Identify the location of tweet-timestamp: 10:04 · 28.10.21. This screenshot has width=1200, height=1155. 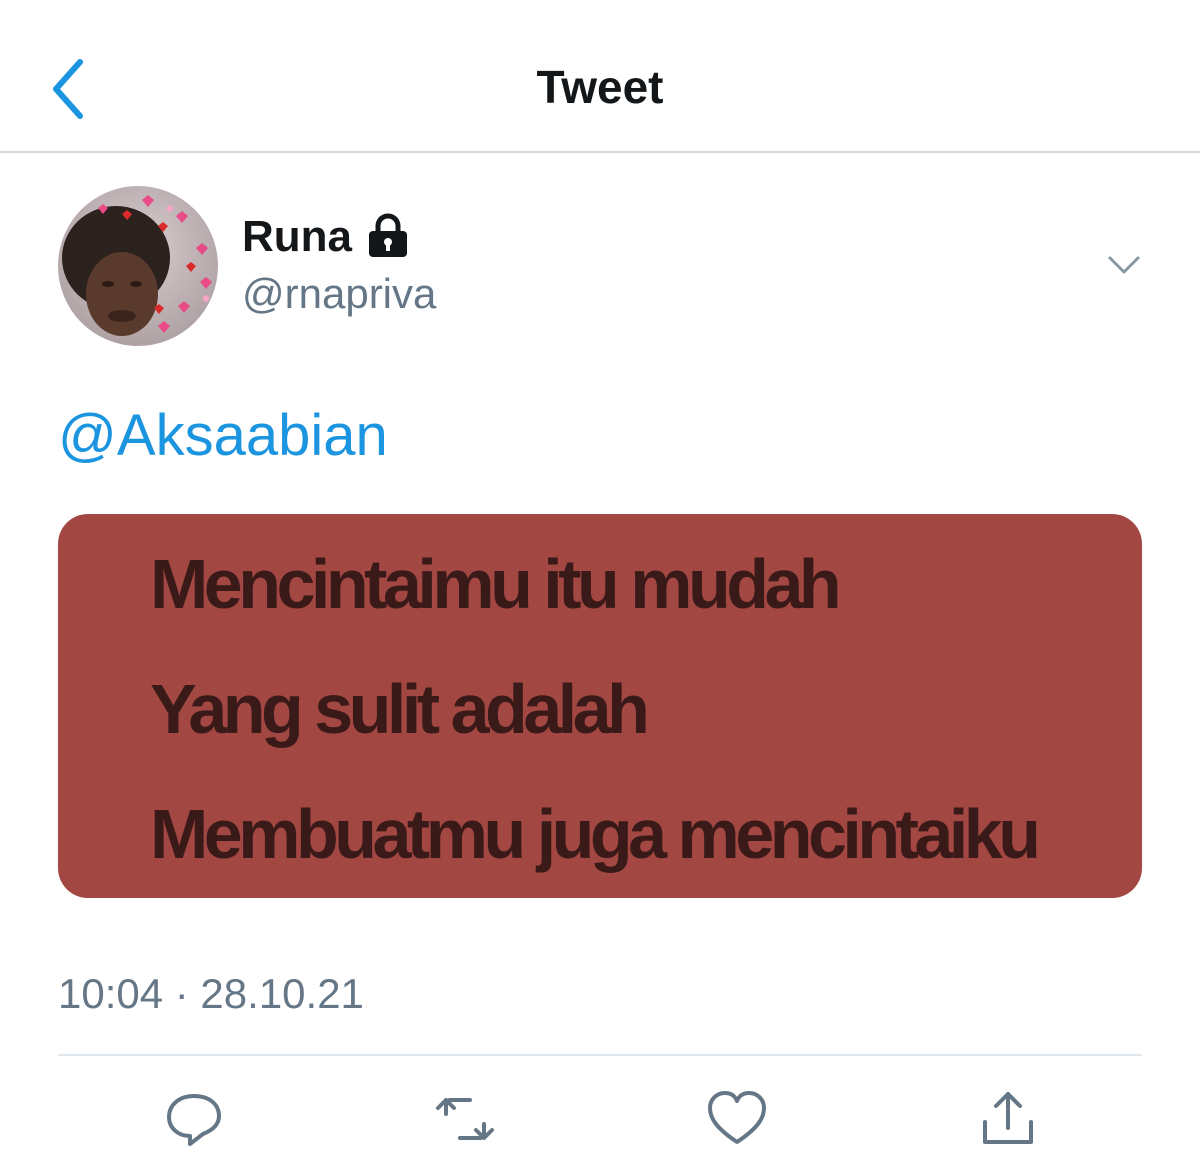
(211, 993).